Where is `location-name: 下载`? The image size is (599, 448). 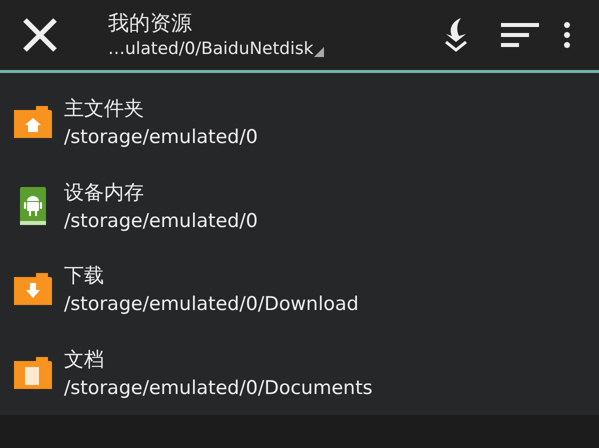
location-name: 下载 is located at coordinates (84, 276).